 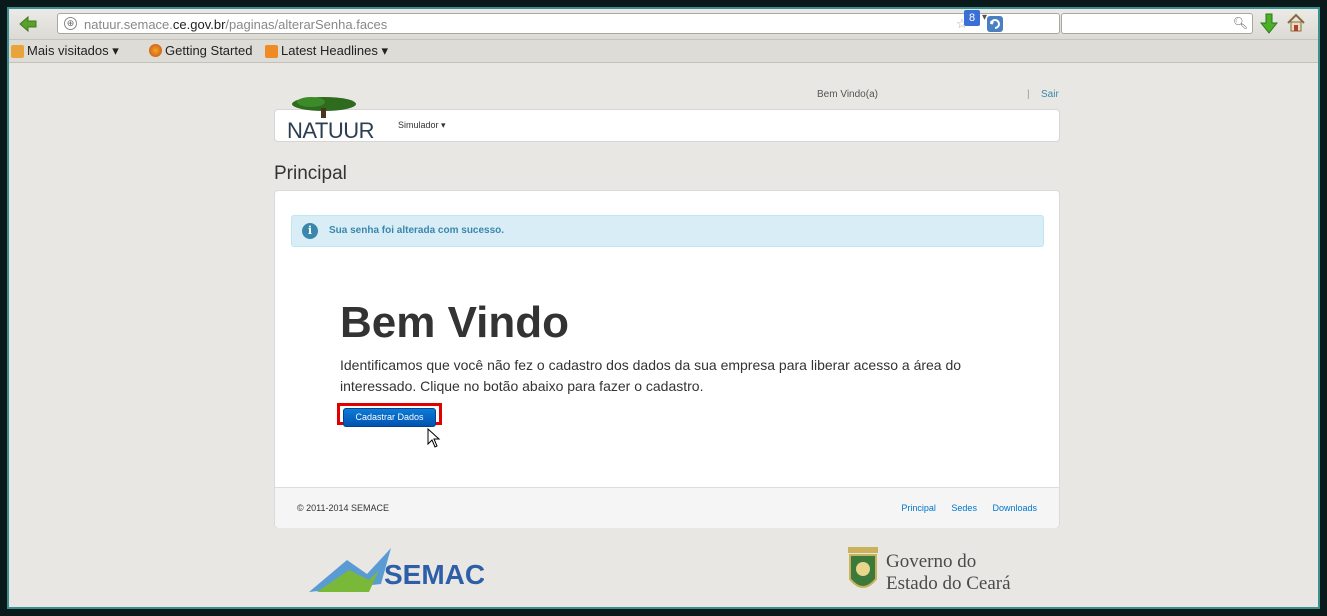 I want to click on search-engine-icon: 8, so click(x=972, y=18).